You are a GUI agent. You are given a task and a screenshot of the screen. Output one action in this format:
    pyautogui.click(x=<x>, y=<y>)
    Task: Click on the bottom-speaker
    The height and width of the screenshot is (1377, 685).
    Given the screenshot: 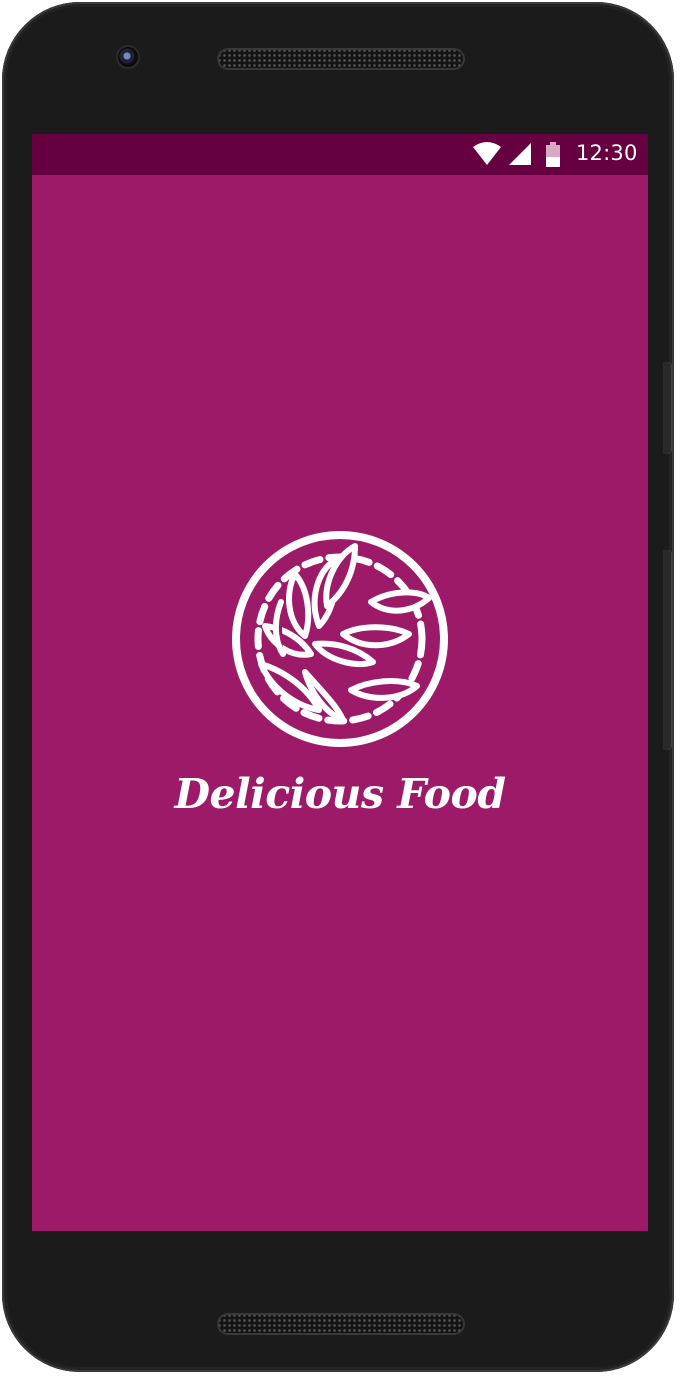 What is the action you would take?
    pyautogui.click(x=341, y=1324)
    